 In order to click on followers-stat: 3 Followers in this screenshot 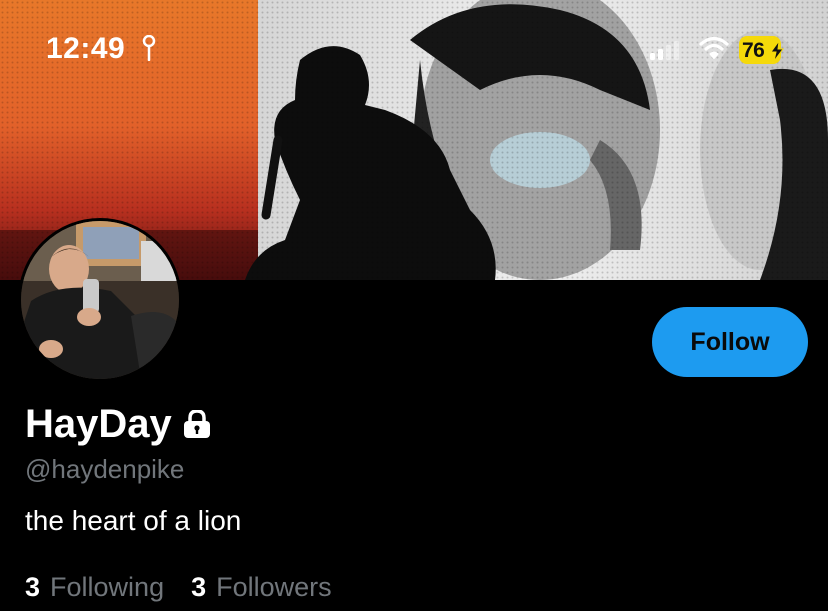, I will do `click(261, 587)`.